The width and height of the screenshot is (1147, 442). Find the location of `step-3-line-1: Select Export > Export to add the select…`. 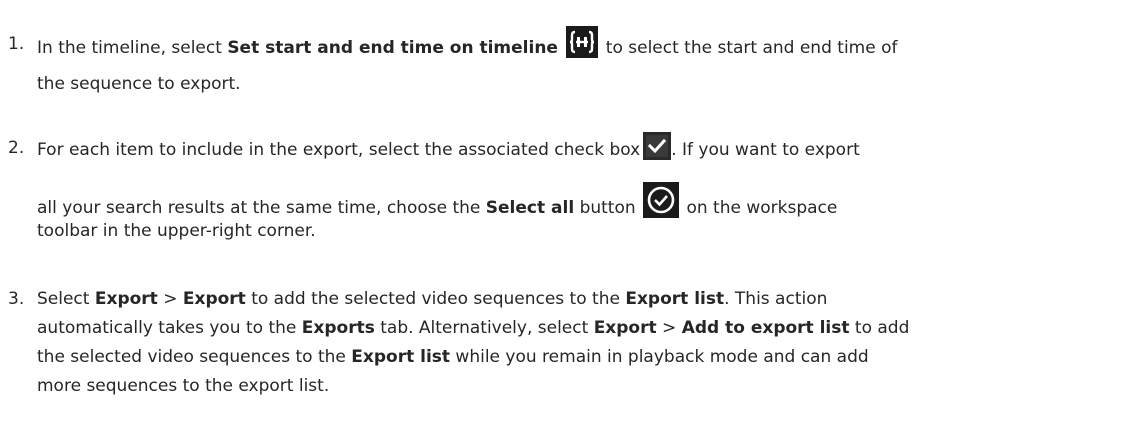

step-3-line-1: Select Export > Export to add the select… is located at coordinates (432, 299).